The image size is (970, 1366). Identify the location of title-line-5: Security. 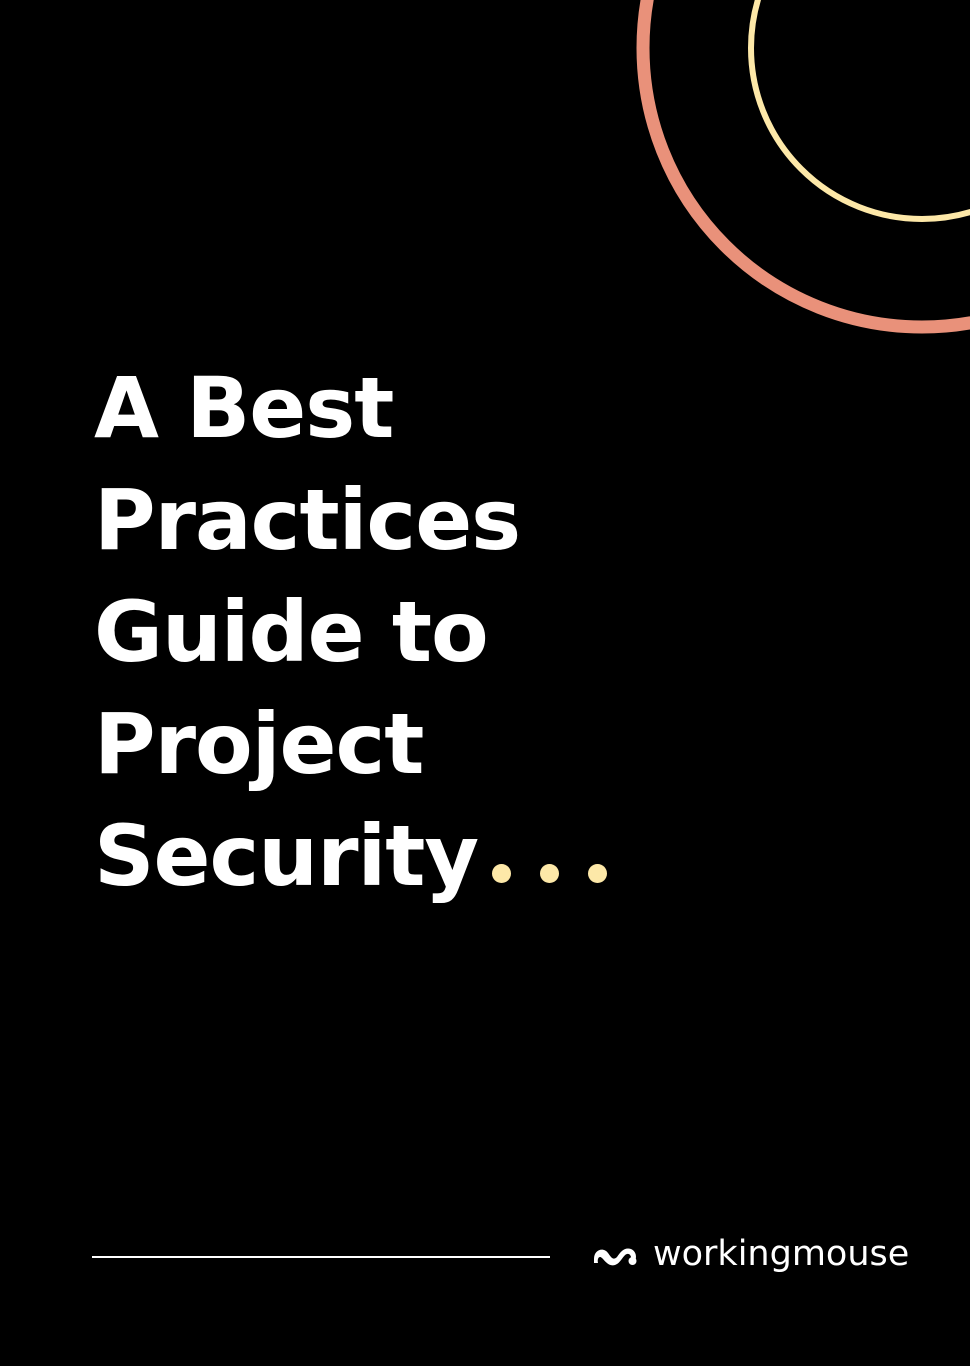
(286, 856).